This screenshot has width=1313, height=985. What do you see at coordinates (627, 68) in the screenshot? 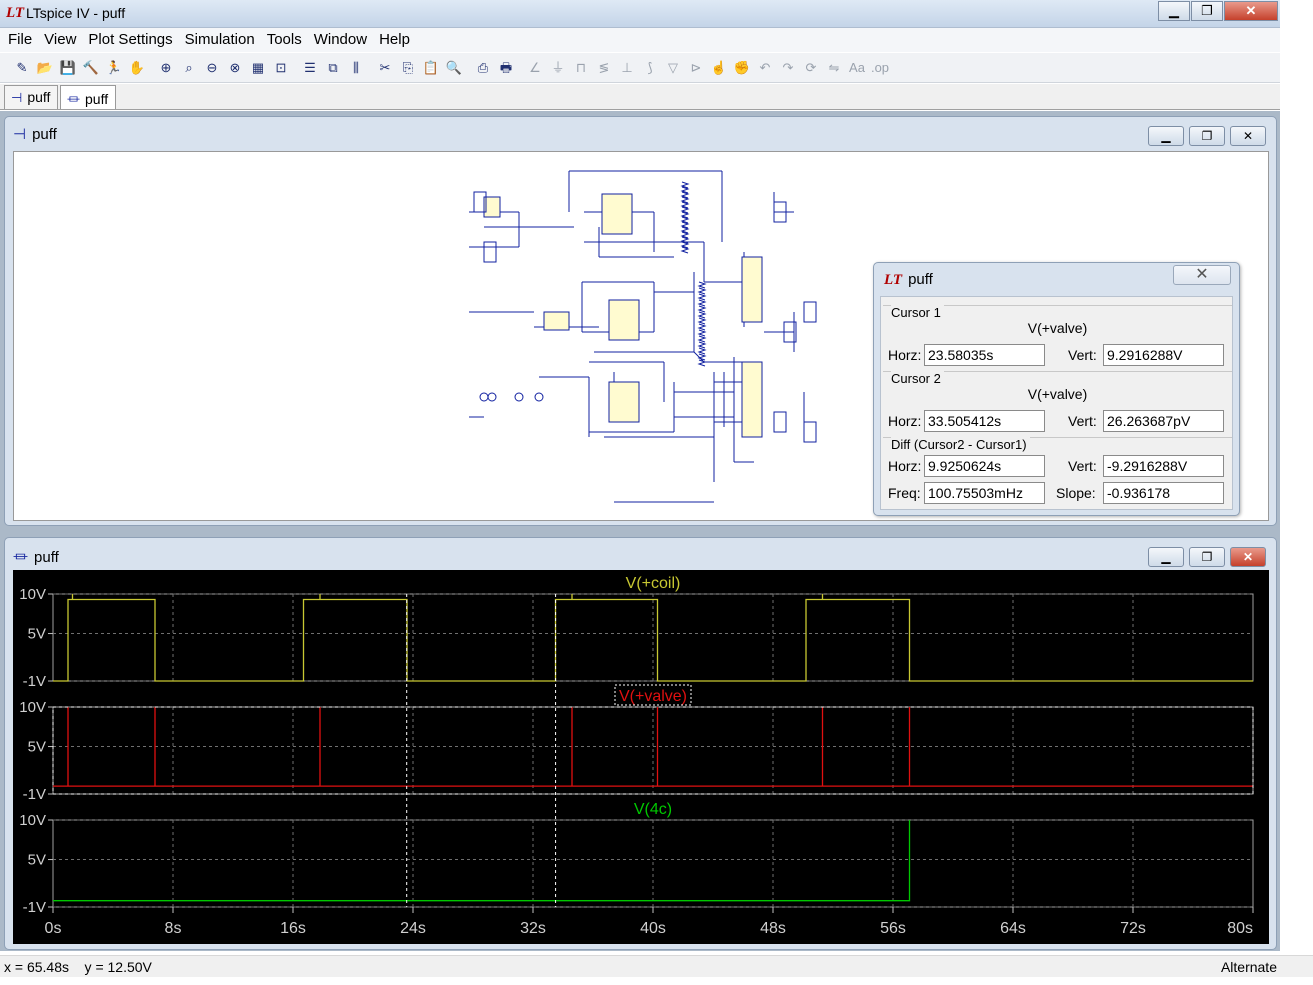
I see `capacitor-icon: ⊥` at bounding box center [627, 68].